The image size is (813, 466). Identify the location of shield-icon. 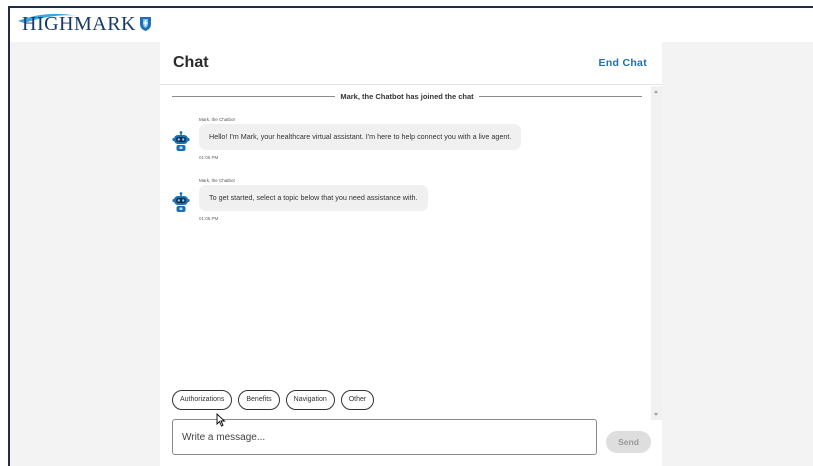
(145, 24).